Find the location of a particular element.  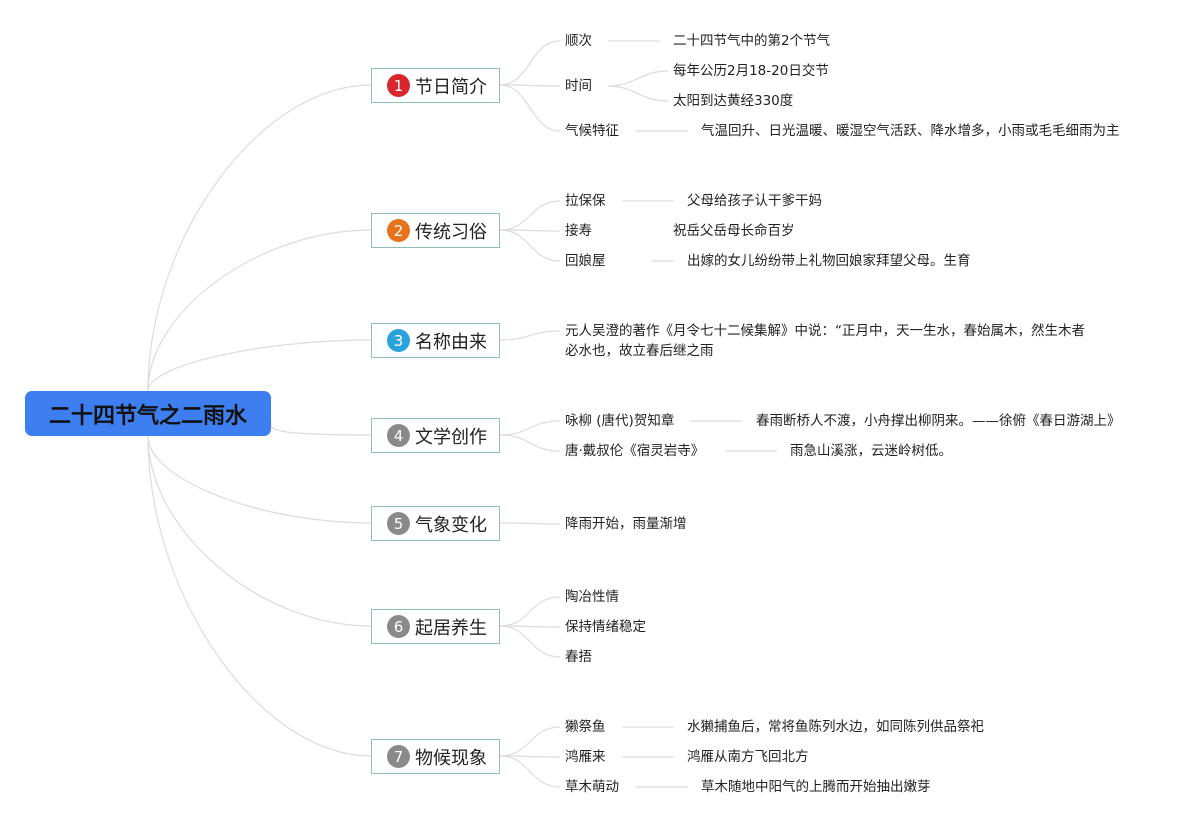

leaf-key: 唐·戴叔伦《宿灵岩寺》 is located at coordinates (634, 451).